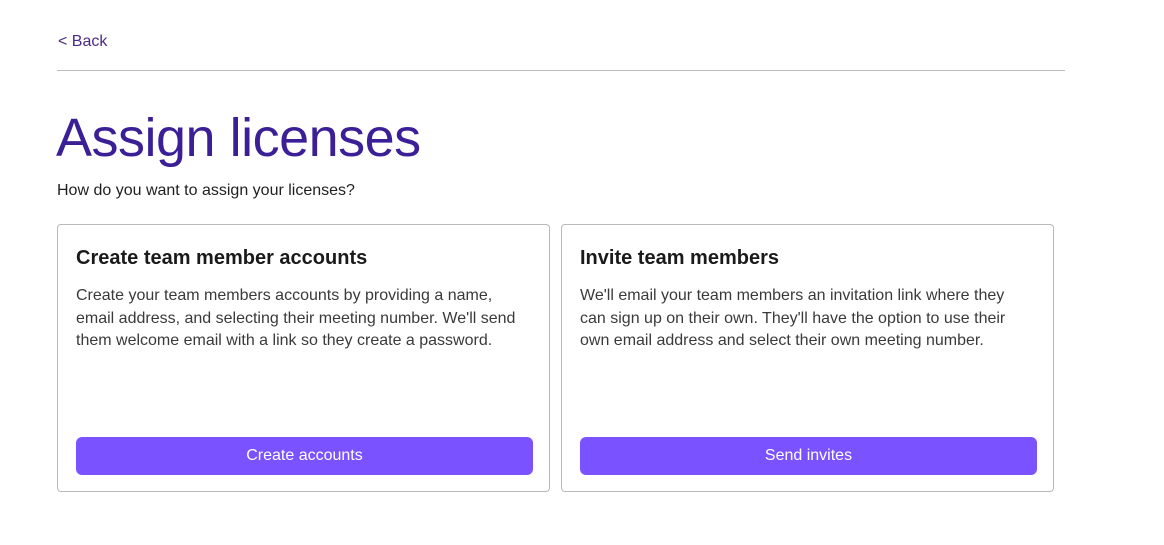 The width and height of the screenshot is (1164, 545). I want to click on header-divider, so click(561, 70).